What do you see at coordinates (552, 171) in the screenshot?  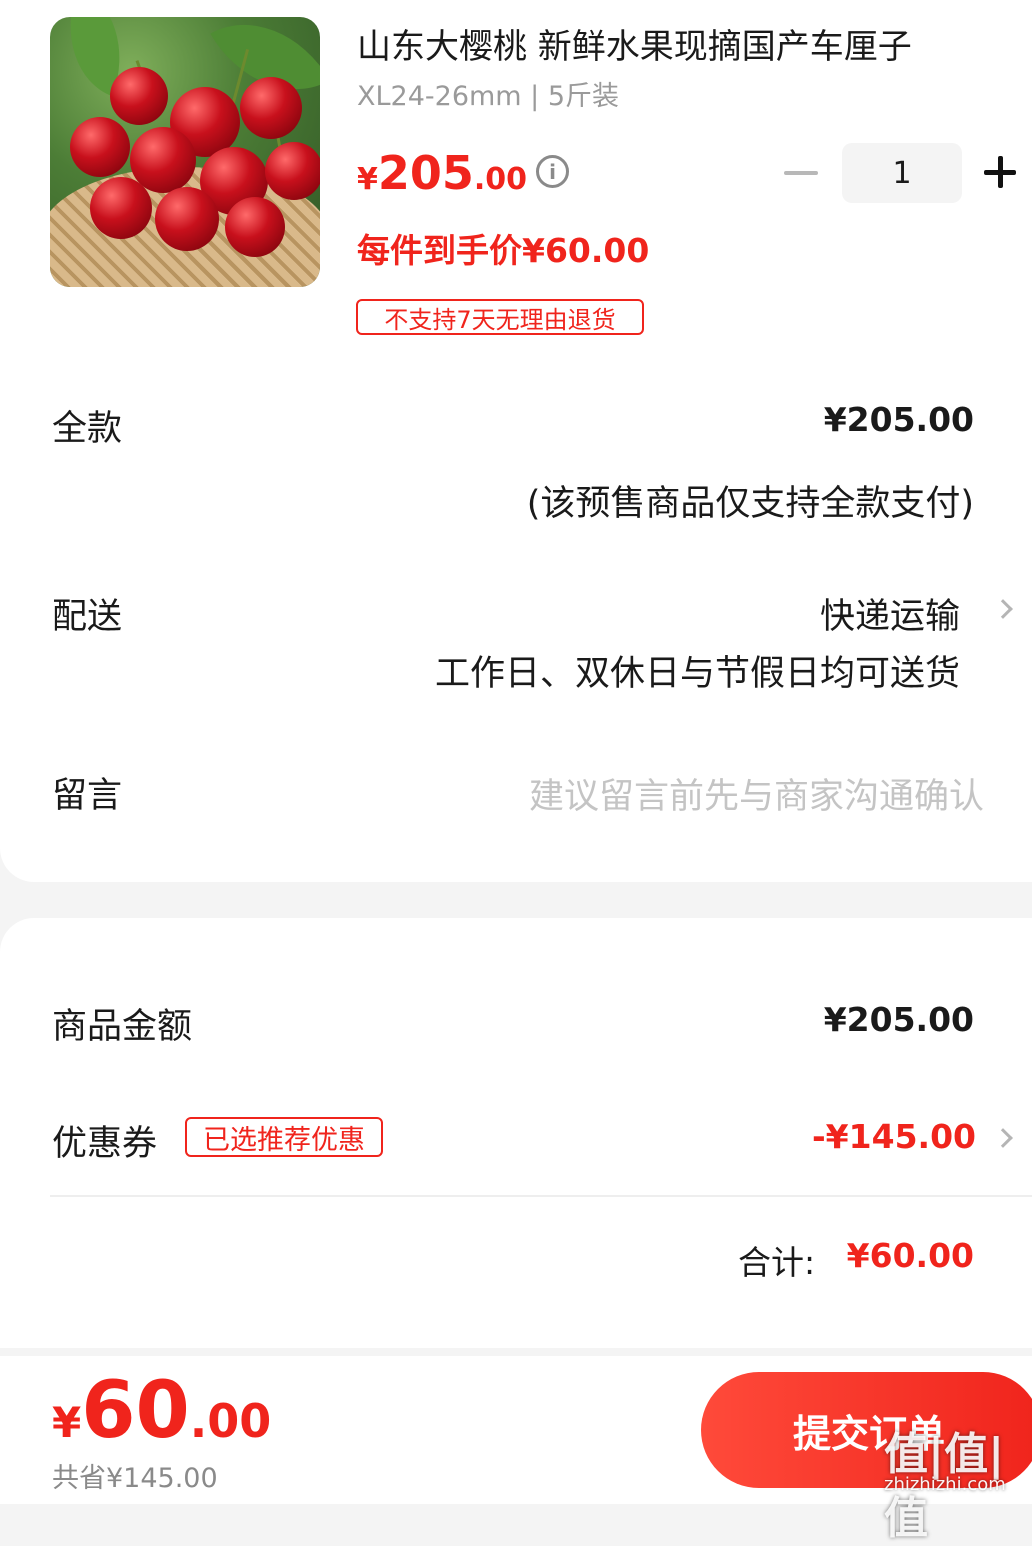 I see `info-icon: i` at bounding box center [552, 171].